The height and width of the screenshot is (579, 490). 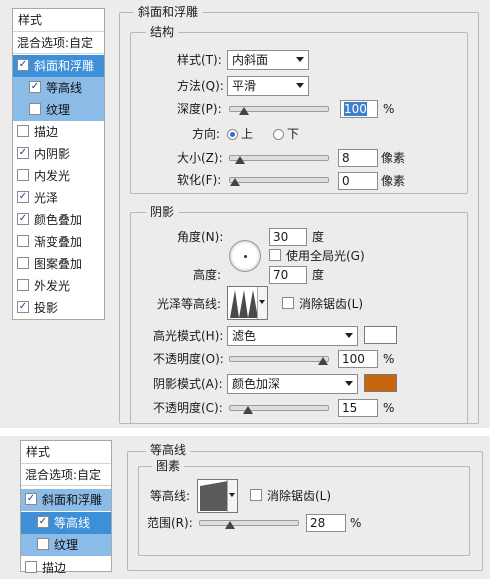 I want to click on depth-slider, so click(x=279, y=109).